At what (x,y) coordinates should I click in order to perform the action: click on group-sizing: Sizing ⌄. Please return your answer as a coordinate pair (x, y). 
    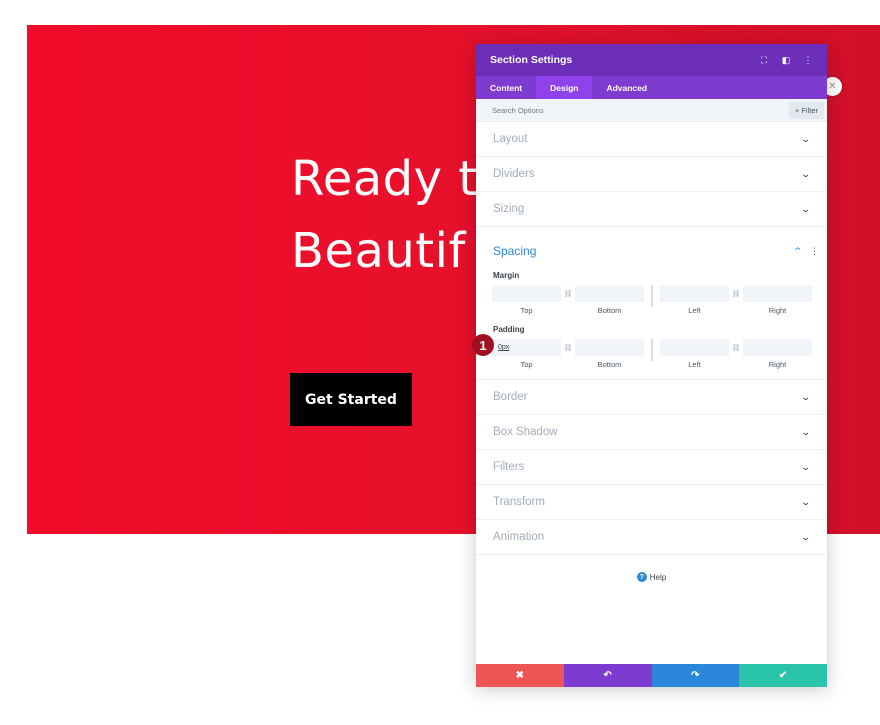
    Looking at the image, I should click on (651, 209).